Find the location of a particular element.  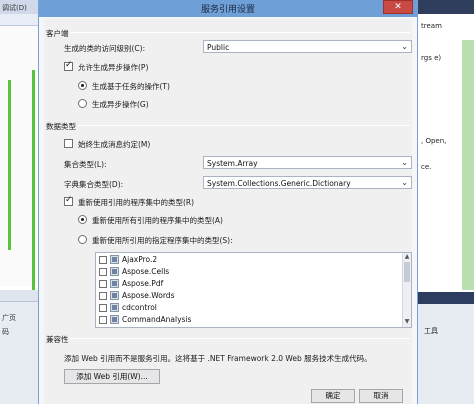

compat-section-title: 兼容性 is located at coordinates (57, 339).